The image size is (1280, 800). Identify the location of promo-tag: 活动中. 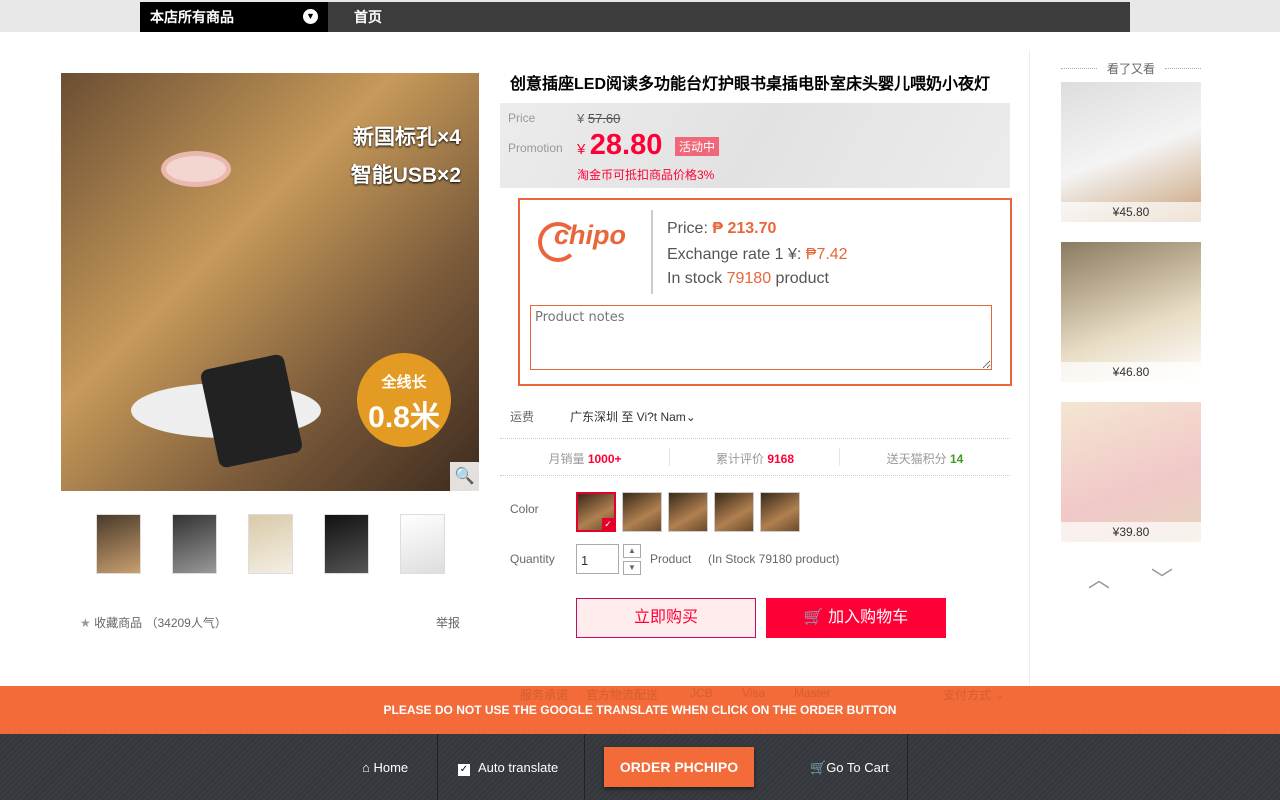
(697, 146).